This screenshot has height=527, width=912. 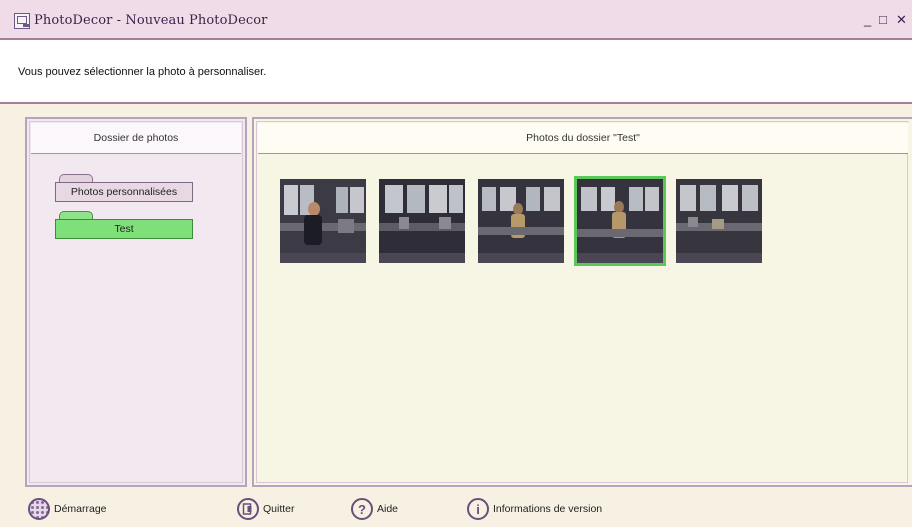 What do you see at coordinates (124, 192) in the screenshot?
I see `folder-label: Photos personnalisées` at bounding box center [124, 192].